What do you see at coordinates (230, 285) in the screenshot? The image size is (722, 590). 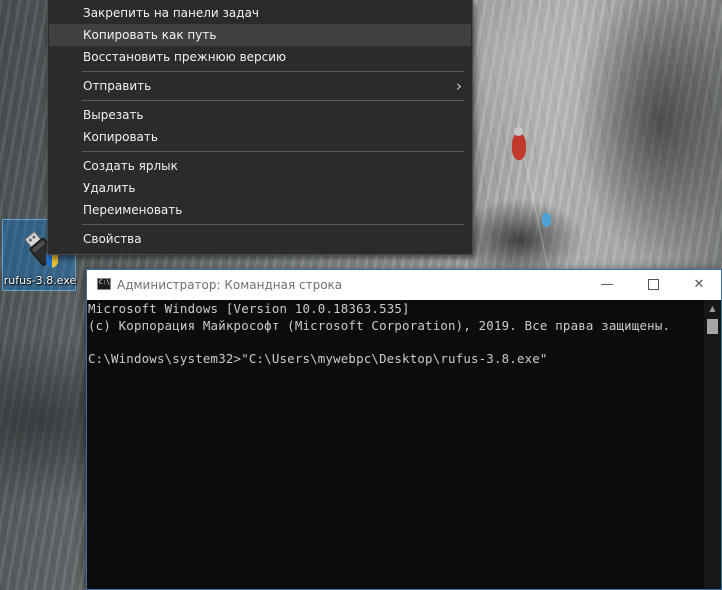 I see `window-title: Администратор: Командная строка` at bounding box center [230, 285].